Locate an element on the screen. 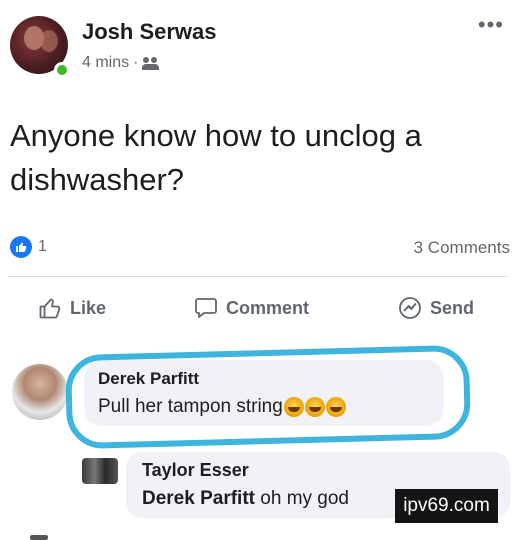  like-button: Like is located at coordinates (72, 308).